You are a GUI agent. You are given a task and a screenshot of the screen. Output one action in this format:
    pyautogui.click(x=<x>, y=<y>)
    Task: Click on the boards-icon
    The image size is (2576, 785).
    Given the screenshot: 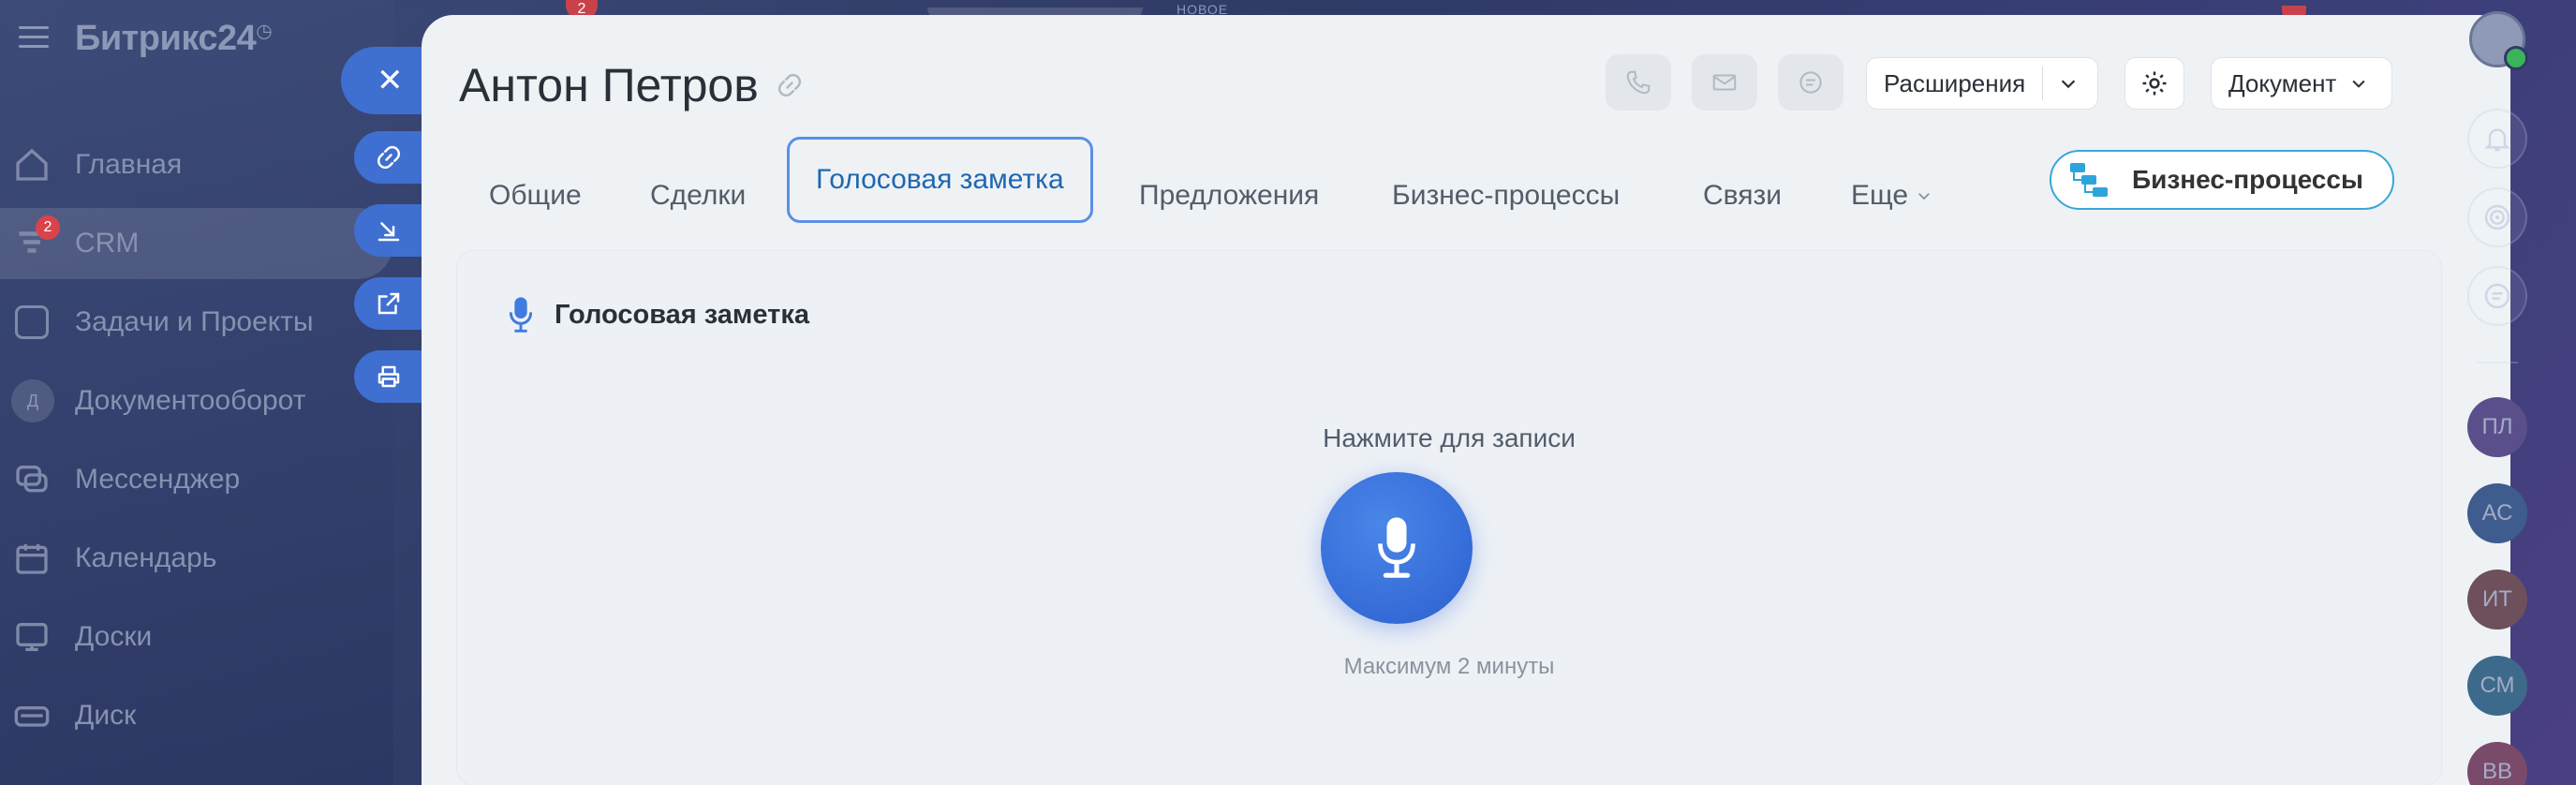 What is the action you would take?
    pyautogui.click(x=32, y=637)
    